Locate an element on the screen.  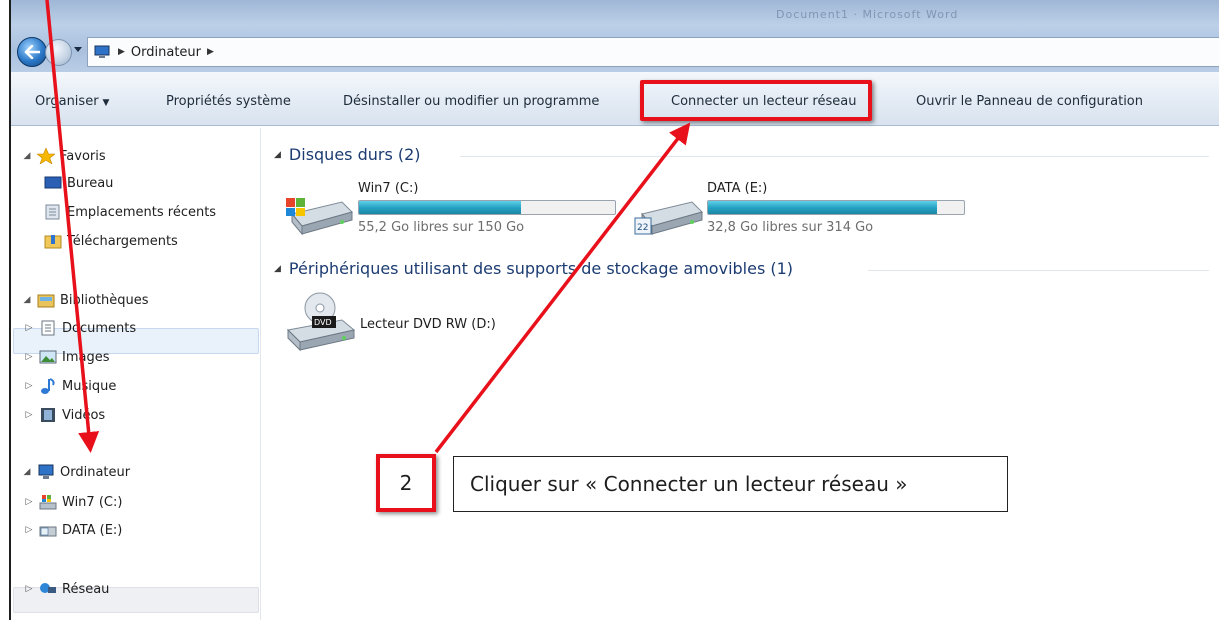
sidebar-item-label: Bibliothèques is located at coordinates (104, 300).